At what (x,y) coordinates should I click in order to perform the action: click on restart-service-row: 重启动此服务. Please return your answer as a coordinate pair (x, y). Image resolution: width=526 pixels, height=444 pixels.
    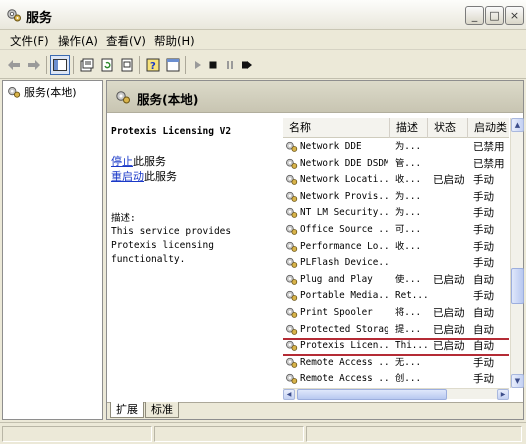
    Looking at the image, I should click on (144, 176).